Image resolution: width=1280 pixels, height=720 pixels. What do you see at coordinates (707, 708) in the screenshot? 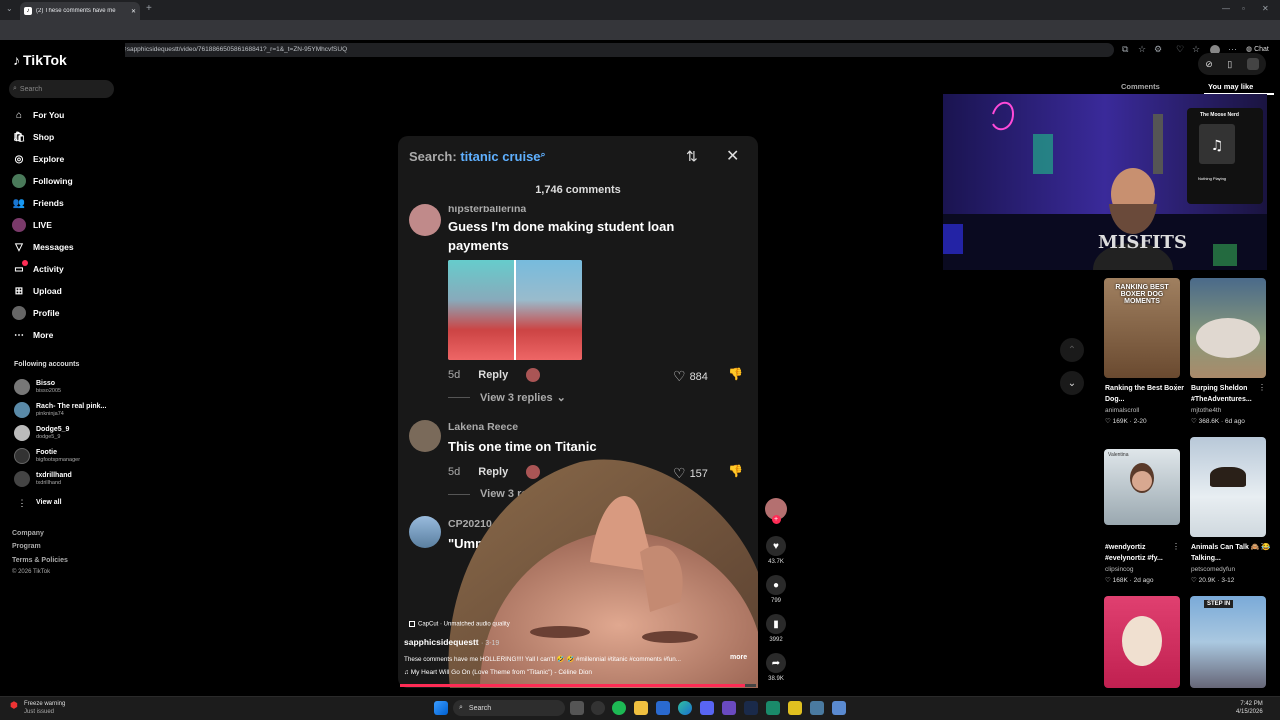
I see `discord-icon` at bounding box center [707, 708].